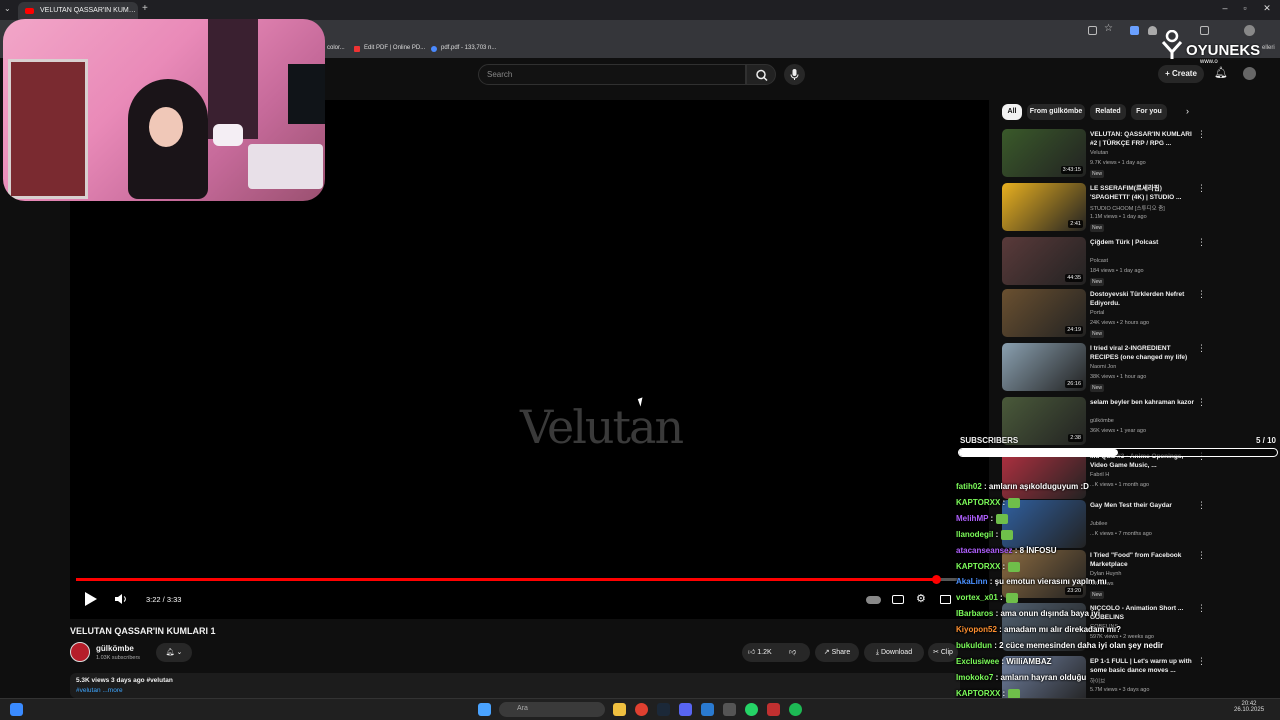 This screenshot has height=720, width=1280. What do you see at coordinates (1149, 112) in the screenshot?
I see `chip-for-you: For you` at bounding box center [1149, 112].